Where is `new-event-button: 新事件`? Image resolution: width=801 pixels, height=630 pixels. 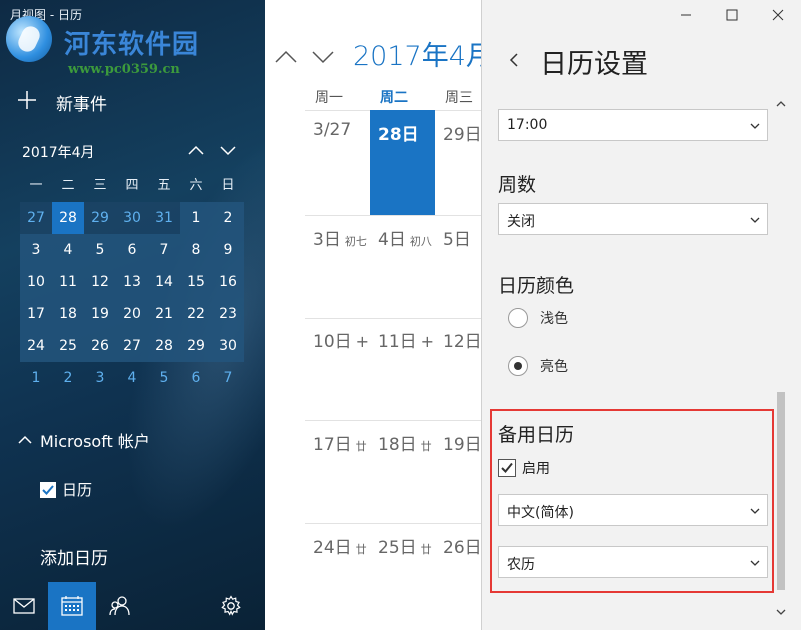
new-event-button: 新事件 is located at coordinates (61, 102).